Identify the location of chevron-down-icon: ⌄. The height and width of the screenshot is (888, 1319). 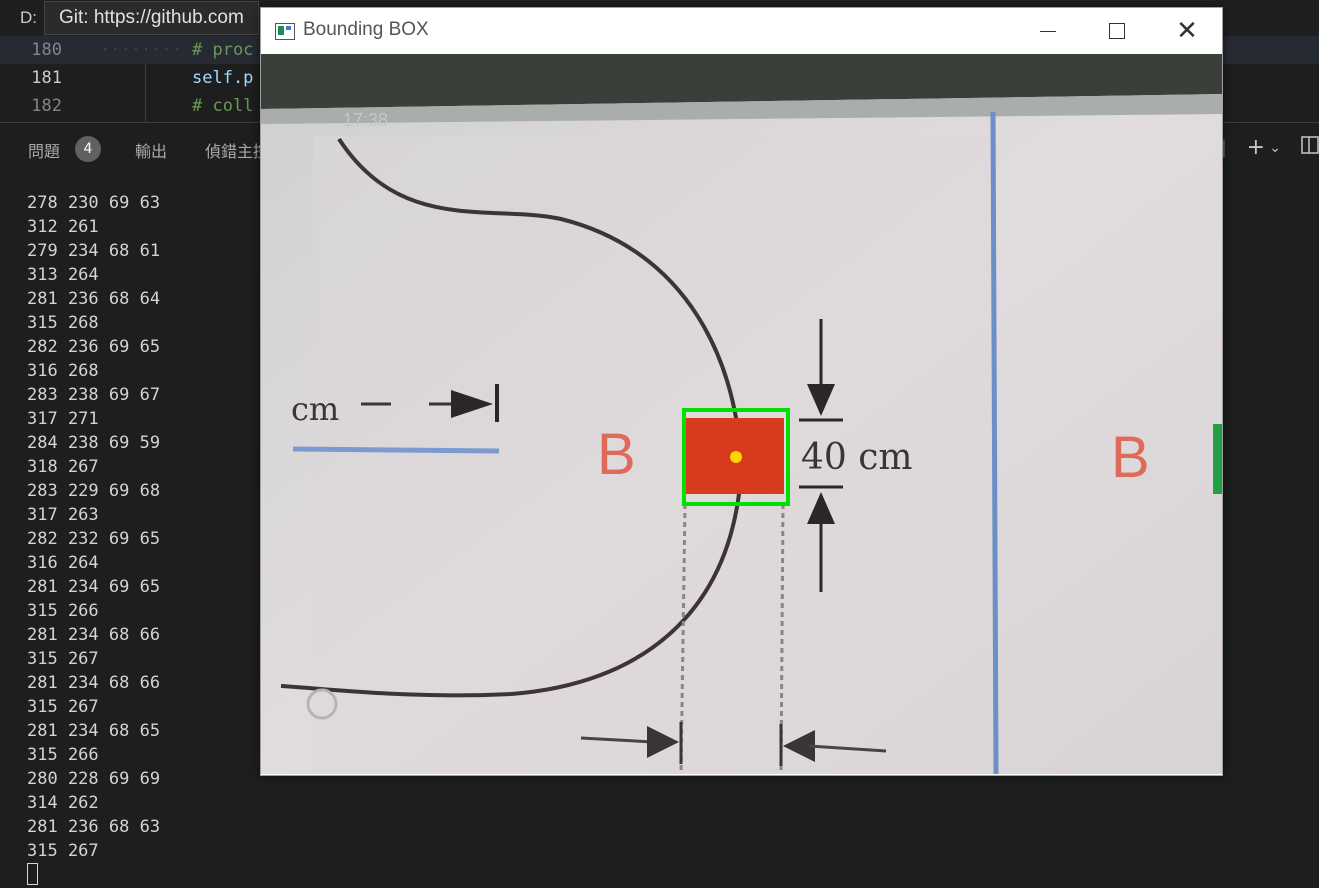
(1275, 148).